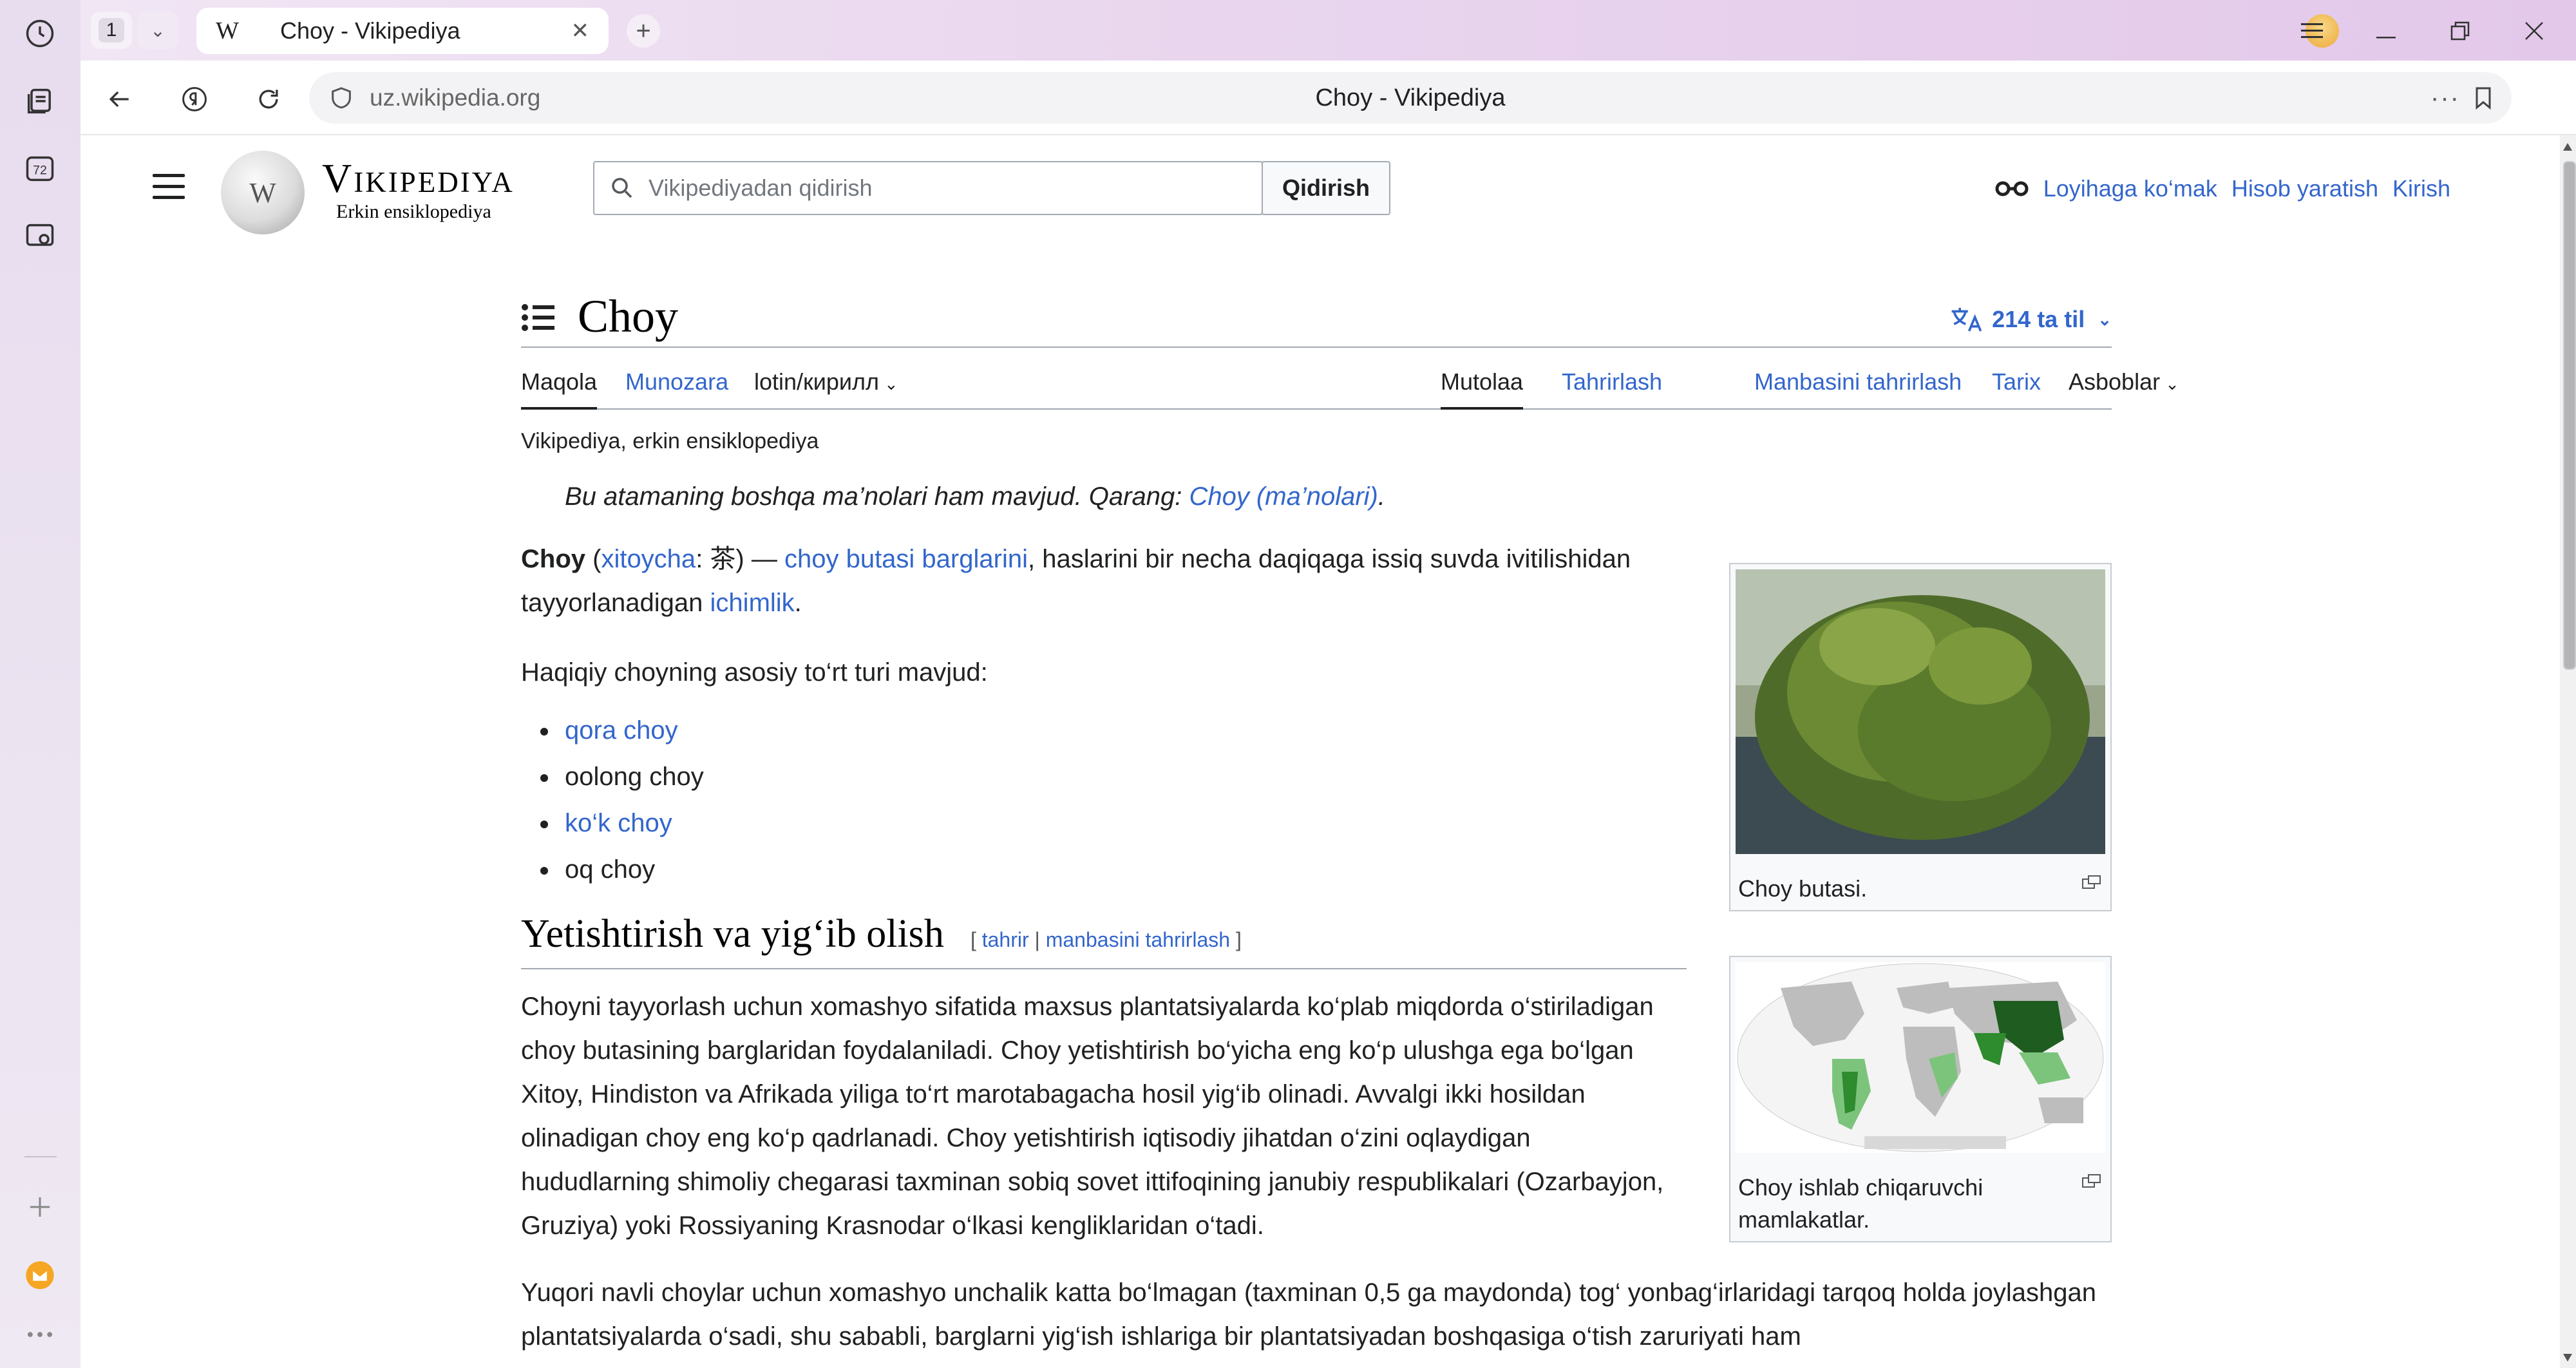 The image size is (2576, 1368). What do you see at coordinates (2304, 188) in the screenshot?
I see `create-account-link: Hisob yaratish` at bounding box center [2304, 188].